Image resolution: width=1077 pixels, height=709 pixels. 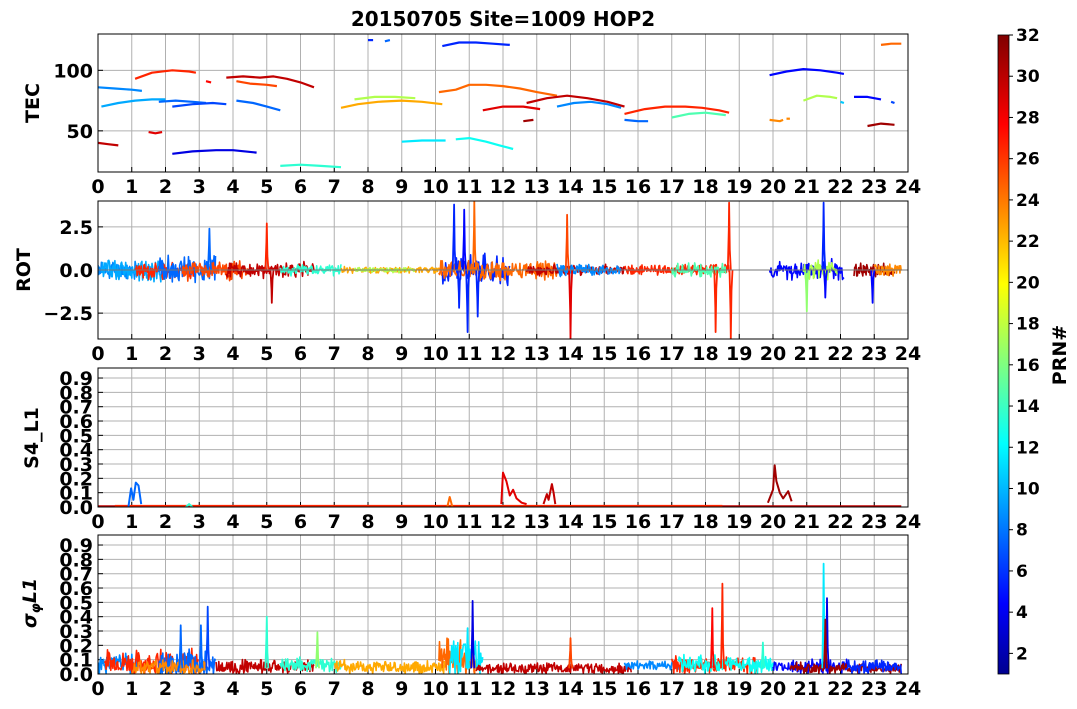 What do you see at coordinates (1022, 654) in the screenshot?
I see `colorbar-tick-label: 2` at bounding box center [1022, 654].